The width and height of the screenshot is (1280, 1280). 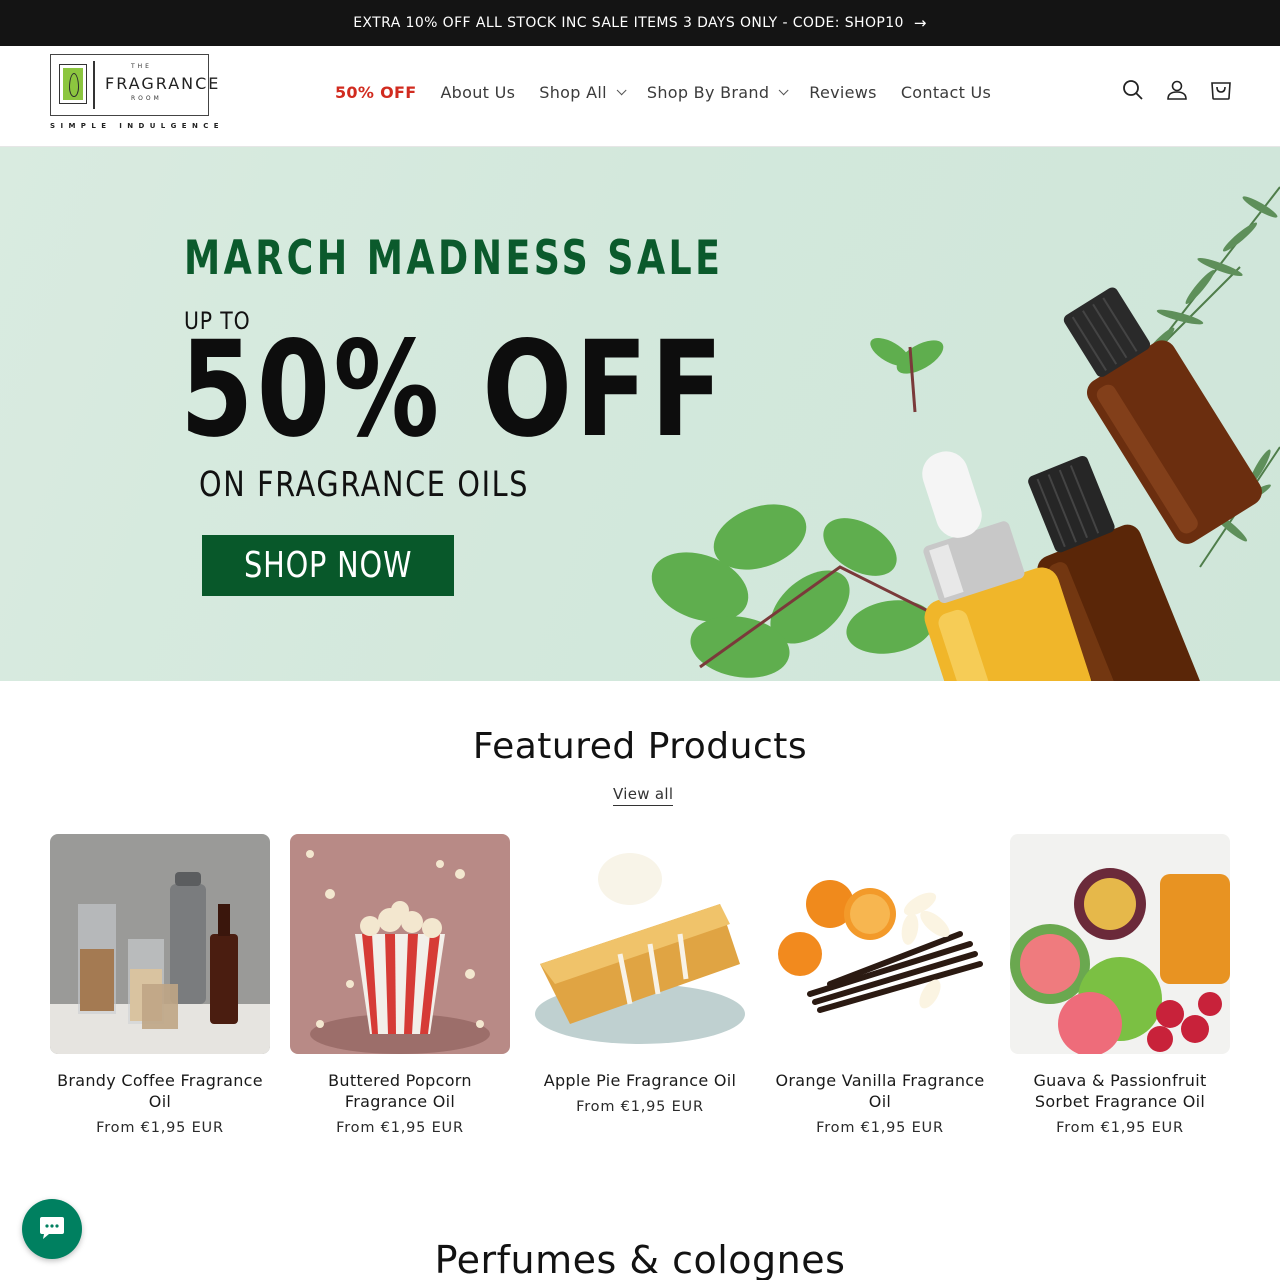 I want to click on account-icon, so click(x=1177, y=90).